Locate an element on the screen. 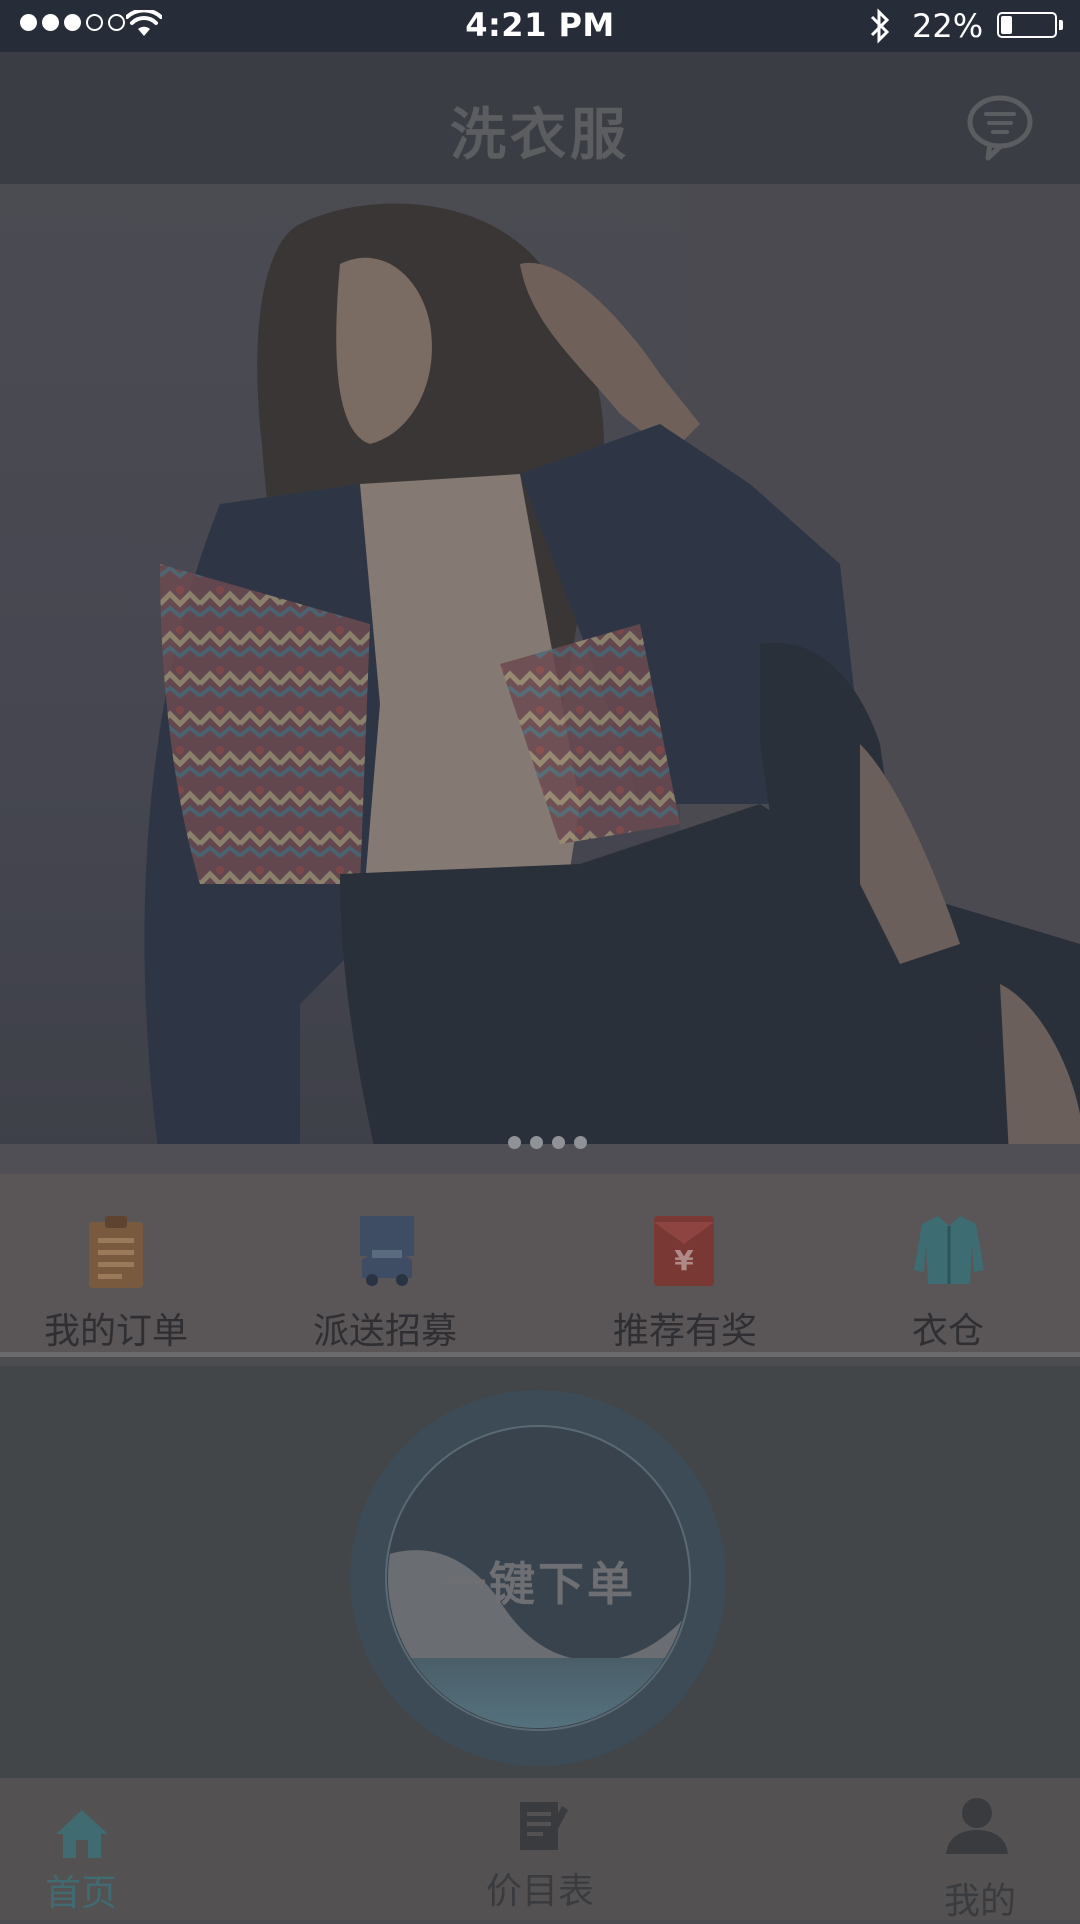 The image size is (1080, 1924). nav-bar: 洗衣服 is located at coordinates (540, 118).